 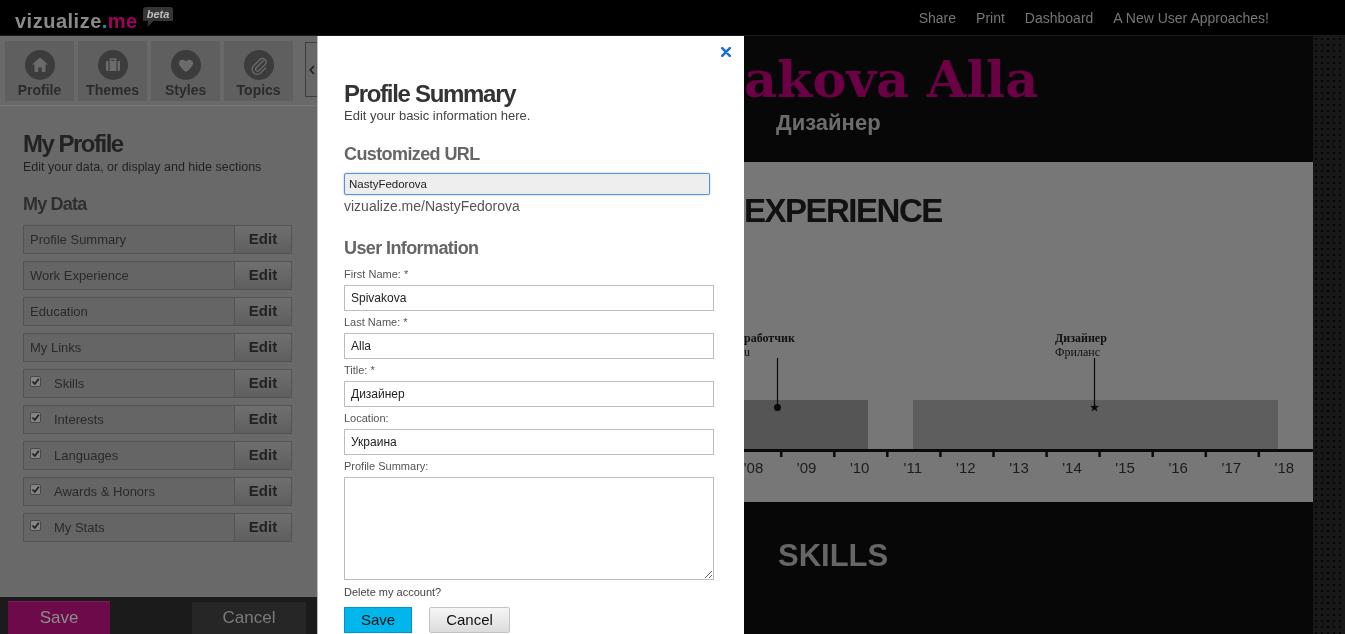 What do you see at coordinates (1059, 18) in the screenshot?
I see `nav-link: Dashboard` at bounding box center [1059, 18].